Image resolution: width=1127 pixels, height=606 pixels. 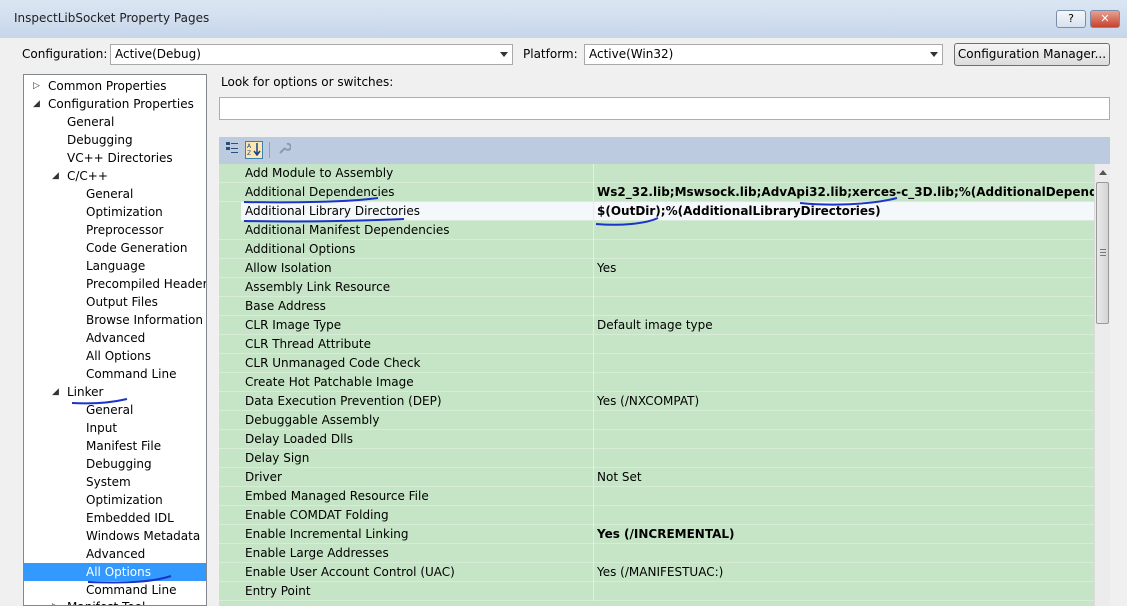 What do you see at coordinates (123, 446) in the screenshot?
I see `tree-item-linker-manifest-file: Manifest File` at bounding box center [123, 446].